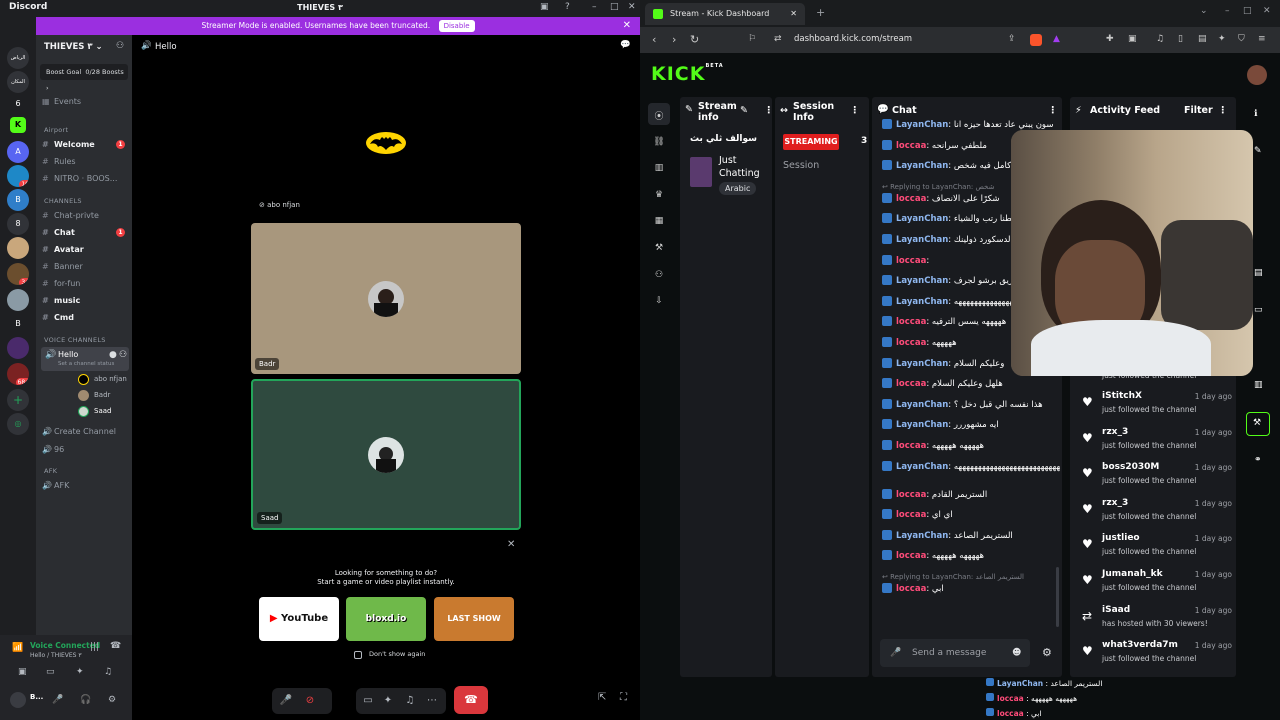 The image size is (1280, 720). I want to click on add-member-icon: ⚇, so click(120, 46).